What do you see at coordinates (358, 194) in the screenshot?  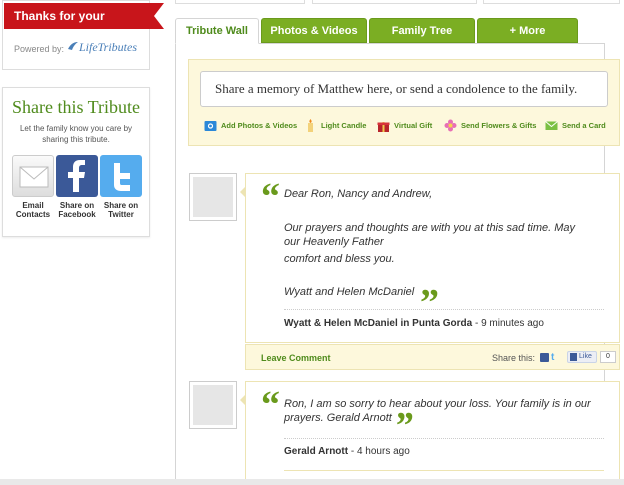 I see `post-greeting: Dear Ron, Nancy and Andrew,` at bounding box center [358, 194].